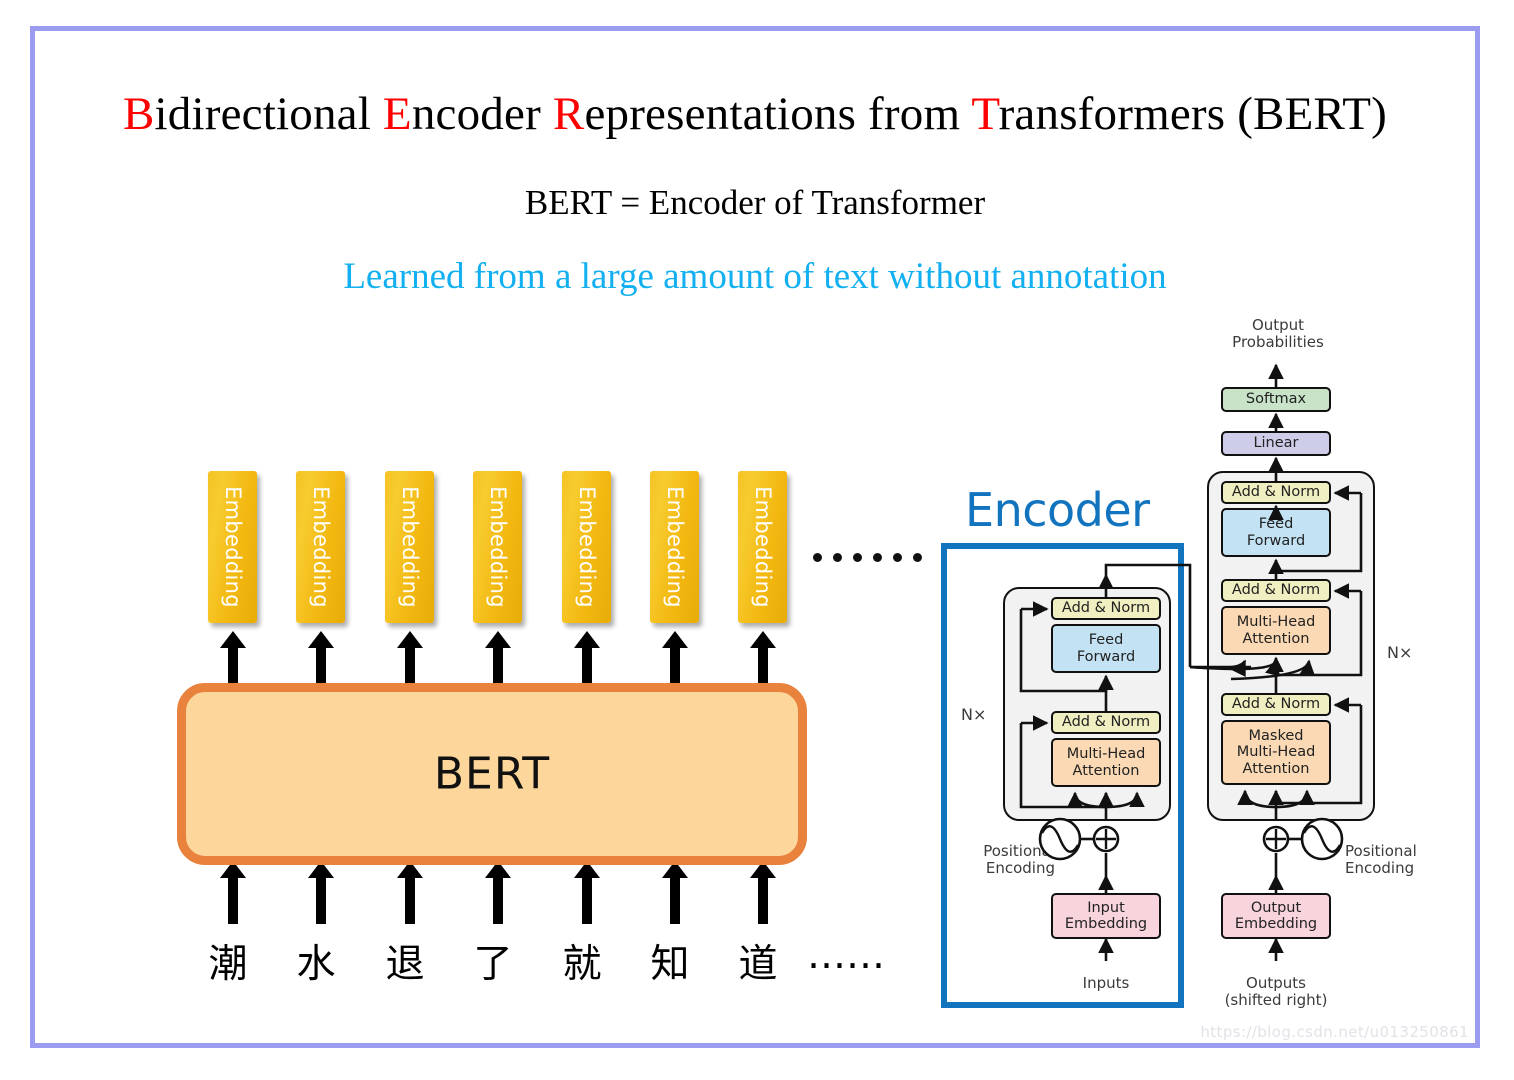 Image resolution: width=1514 pixels, height=1080 pixels. I want to click on decoder-add-norm-bottom: Add & Norm, so click(1276, 704).